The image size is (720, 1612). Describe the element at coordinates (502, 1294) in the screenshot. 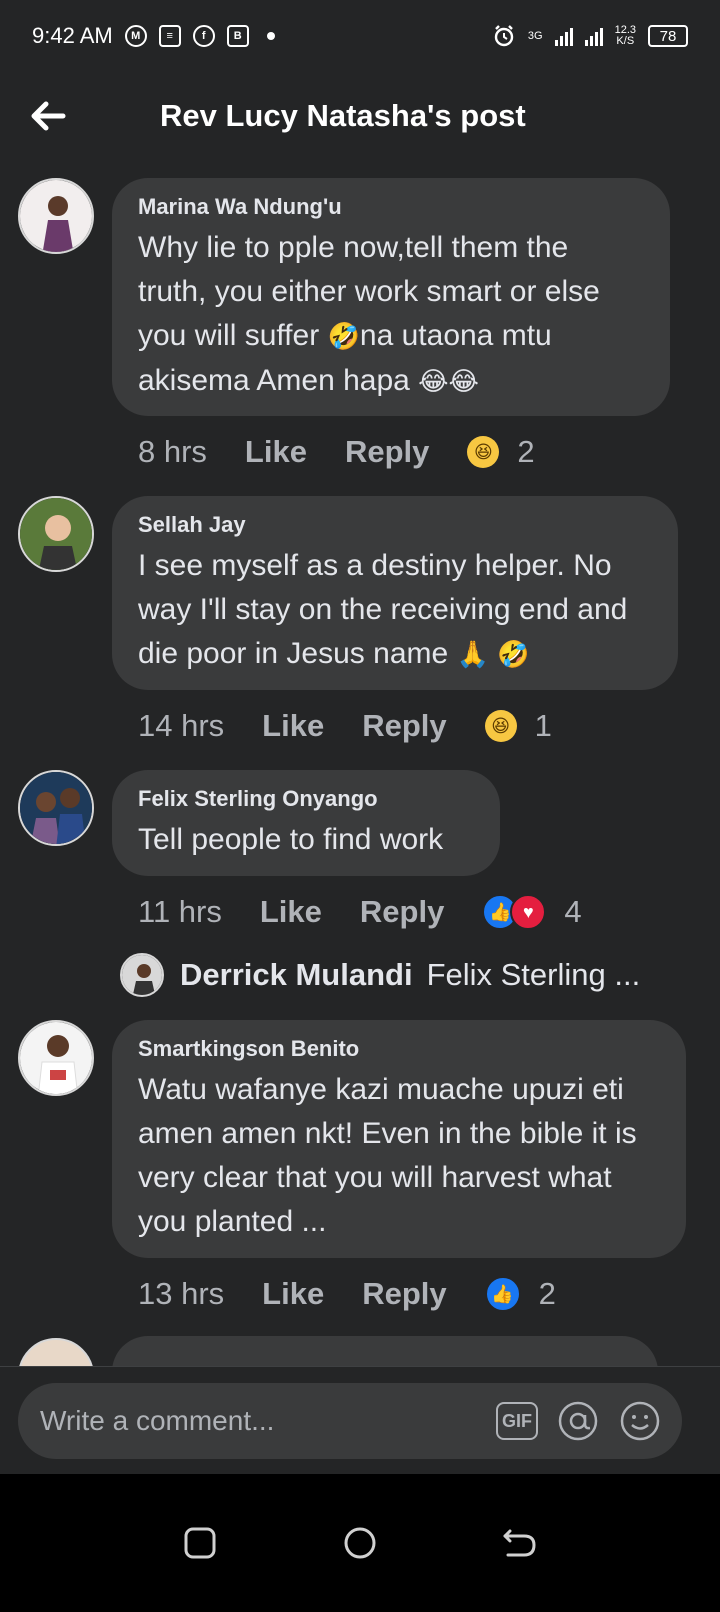

I see `like-icon: 👍` at that location.